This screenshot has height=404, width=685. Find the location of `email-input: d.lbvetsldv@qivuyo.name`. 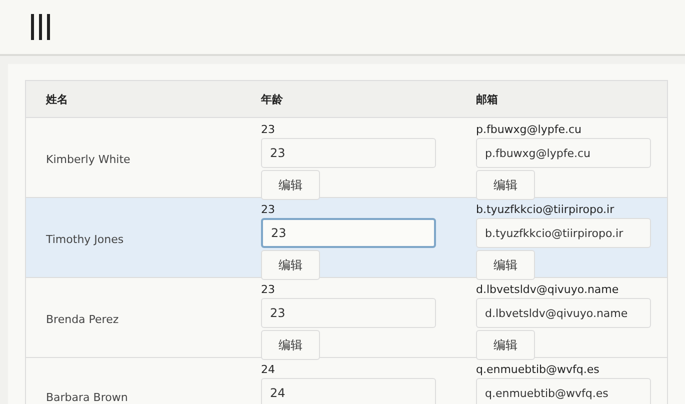

email-input: d.lbvetsldv@qivuyo.name is located at coordinates (563, 313).